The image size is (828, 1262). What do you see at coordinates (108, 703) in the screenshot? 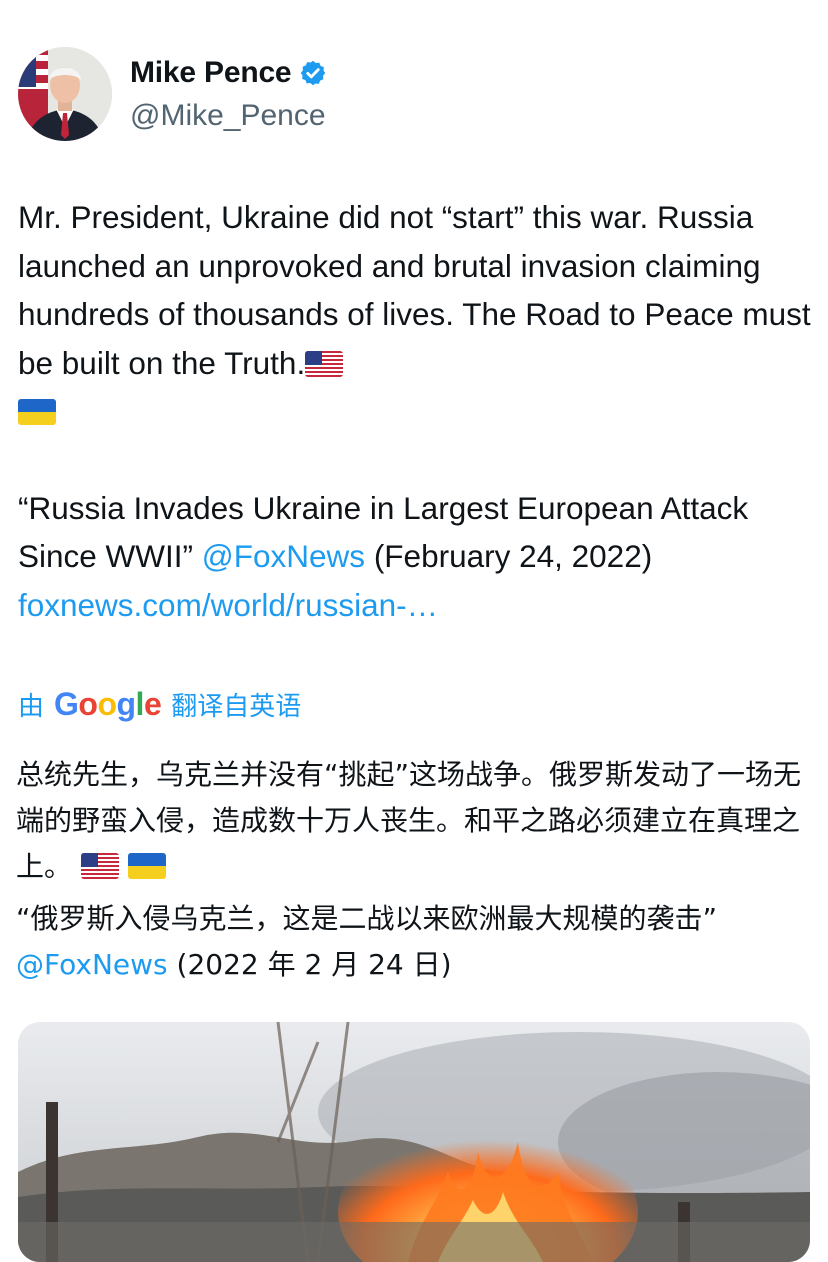
I see `google-logo: Google` at bounding box center [108, 703].